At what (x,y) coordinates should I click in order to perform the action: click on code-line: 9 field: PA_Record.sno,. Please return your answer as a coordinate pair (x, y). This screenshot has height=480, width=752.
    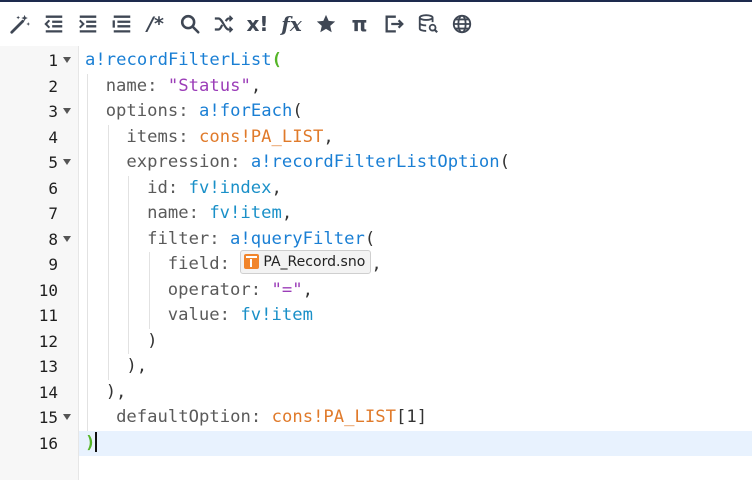
    Looking at the image, I should click on (376, 264).